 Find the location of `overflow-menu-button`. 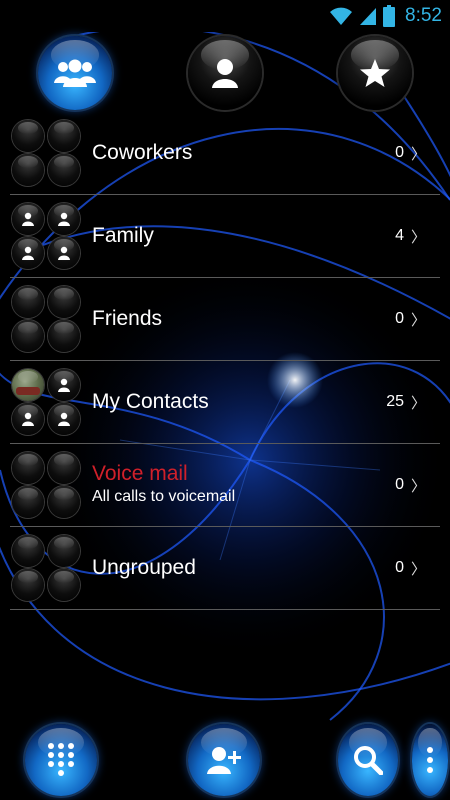

overflow-menu-button is located at coordinates (430, 760).